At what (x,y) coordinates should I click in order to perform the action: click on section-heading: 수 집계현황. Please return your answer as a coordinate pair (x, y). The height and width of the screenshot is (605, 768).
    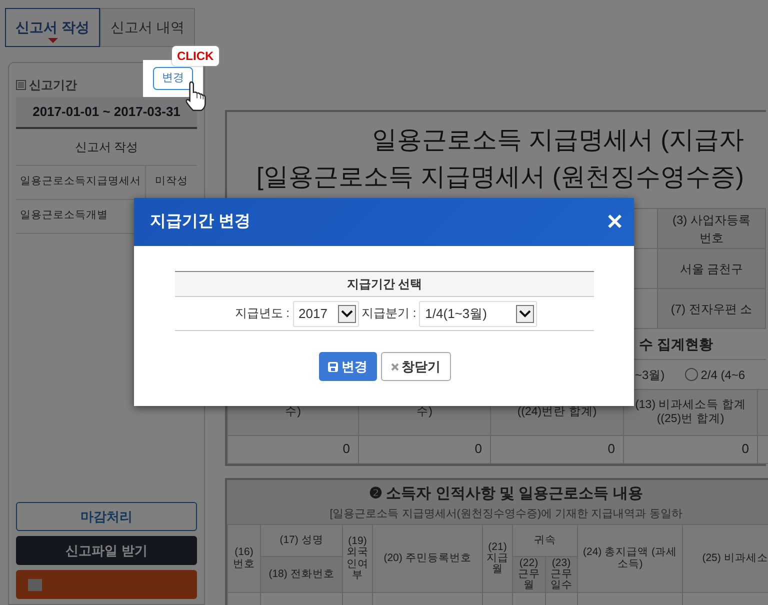
    Looking at the image, I should click on (676, 344).